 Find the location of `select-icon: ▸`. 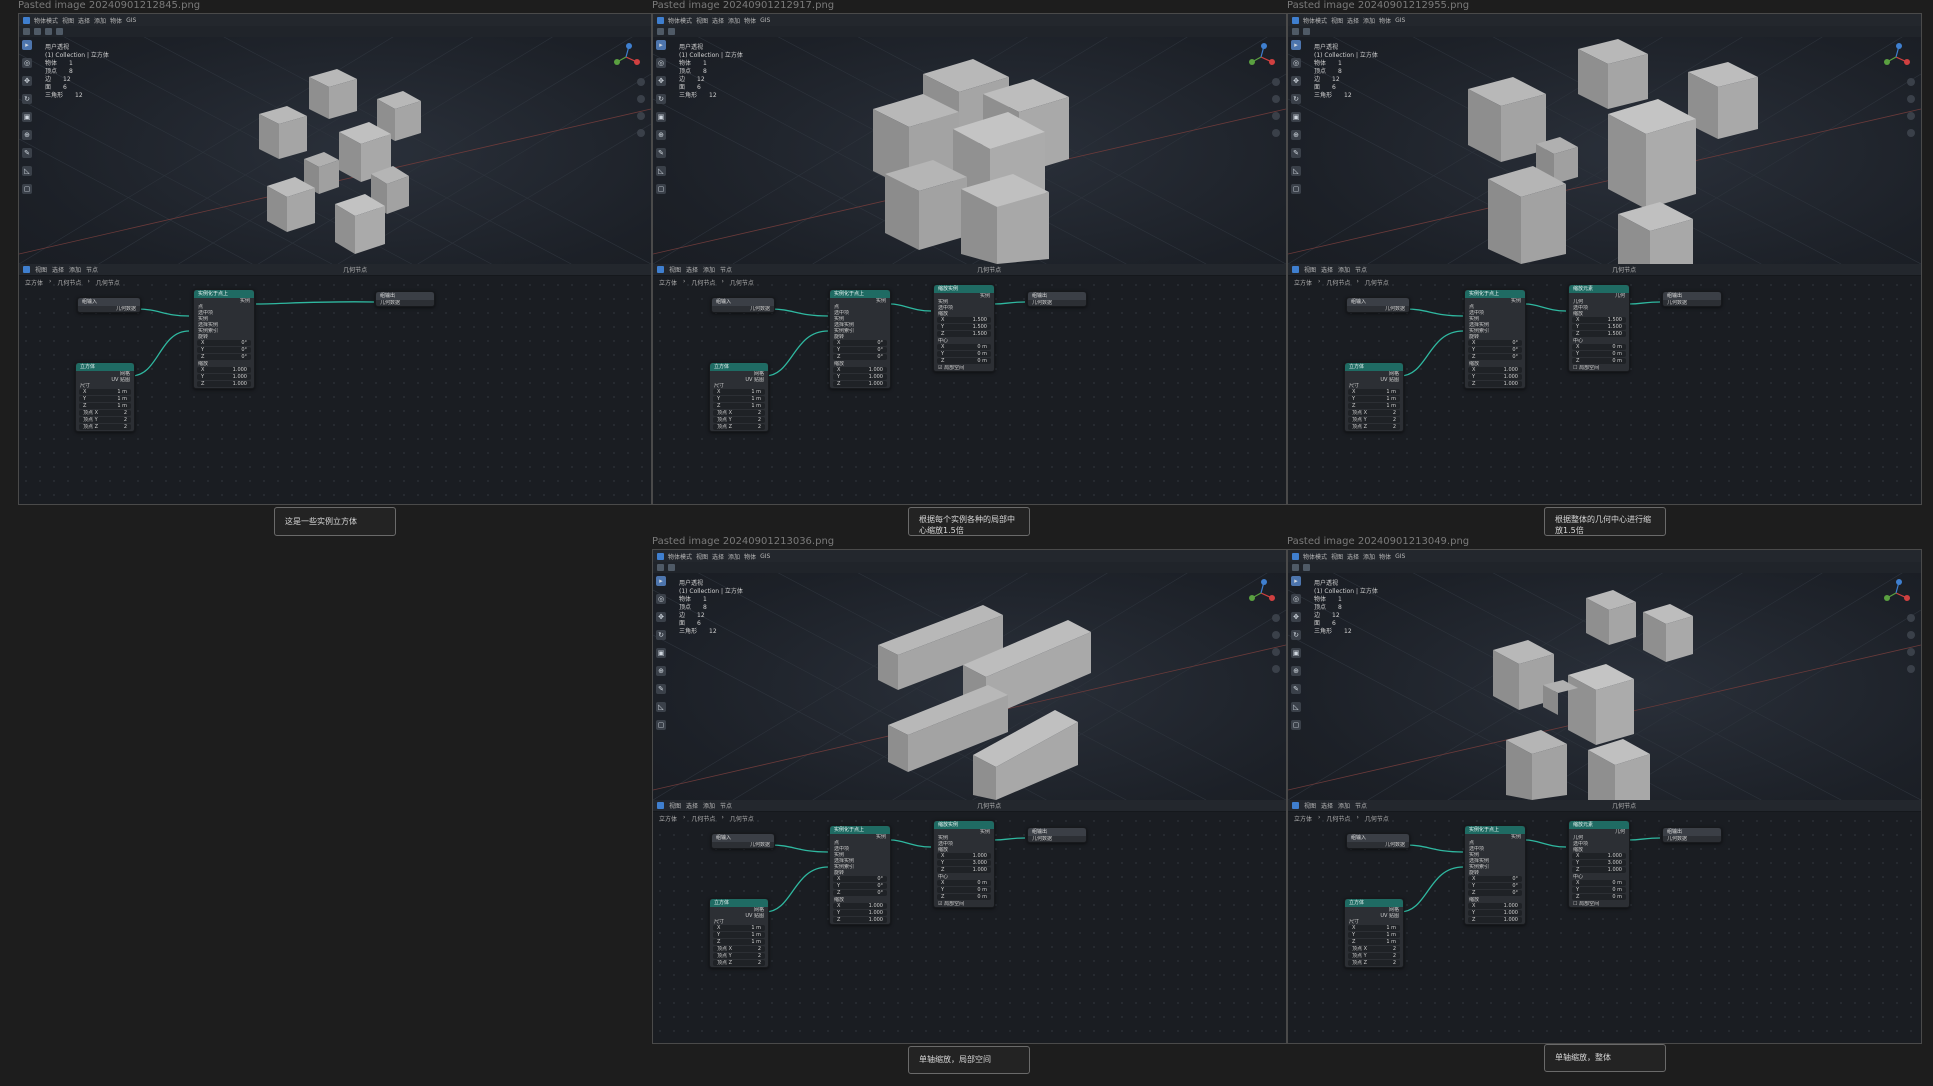

select-icon: ▸ is located at coordinates (661, 45).